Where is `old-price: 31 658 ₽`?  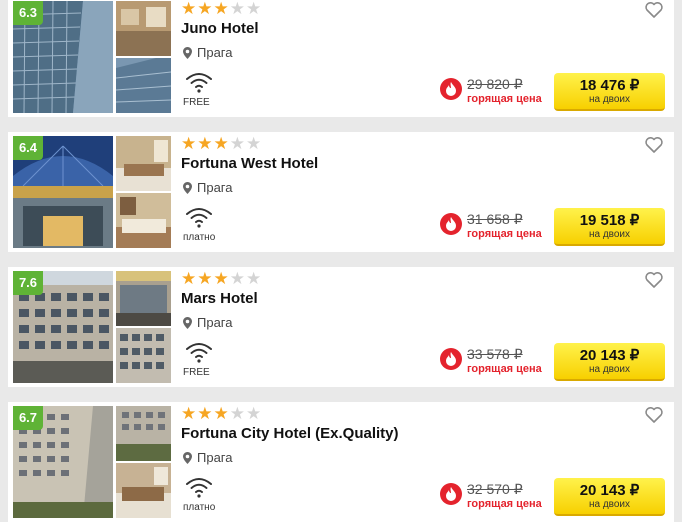
old-price: 31 658 ₽ is located at coordinates (495, 219).